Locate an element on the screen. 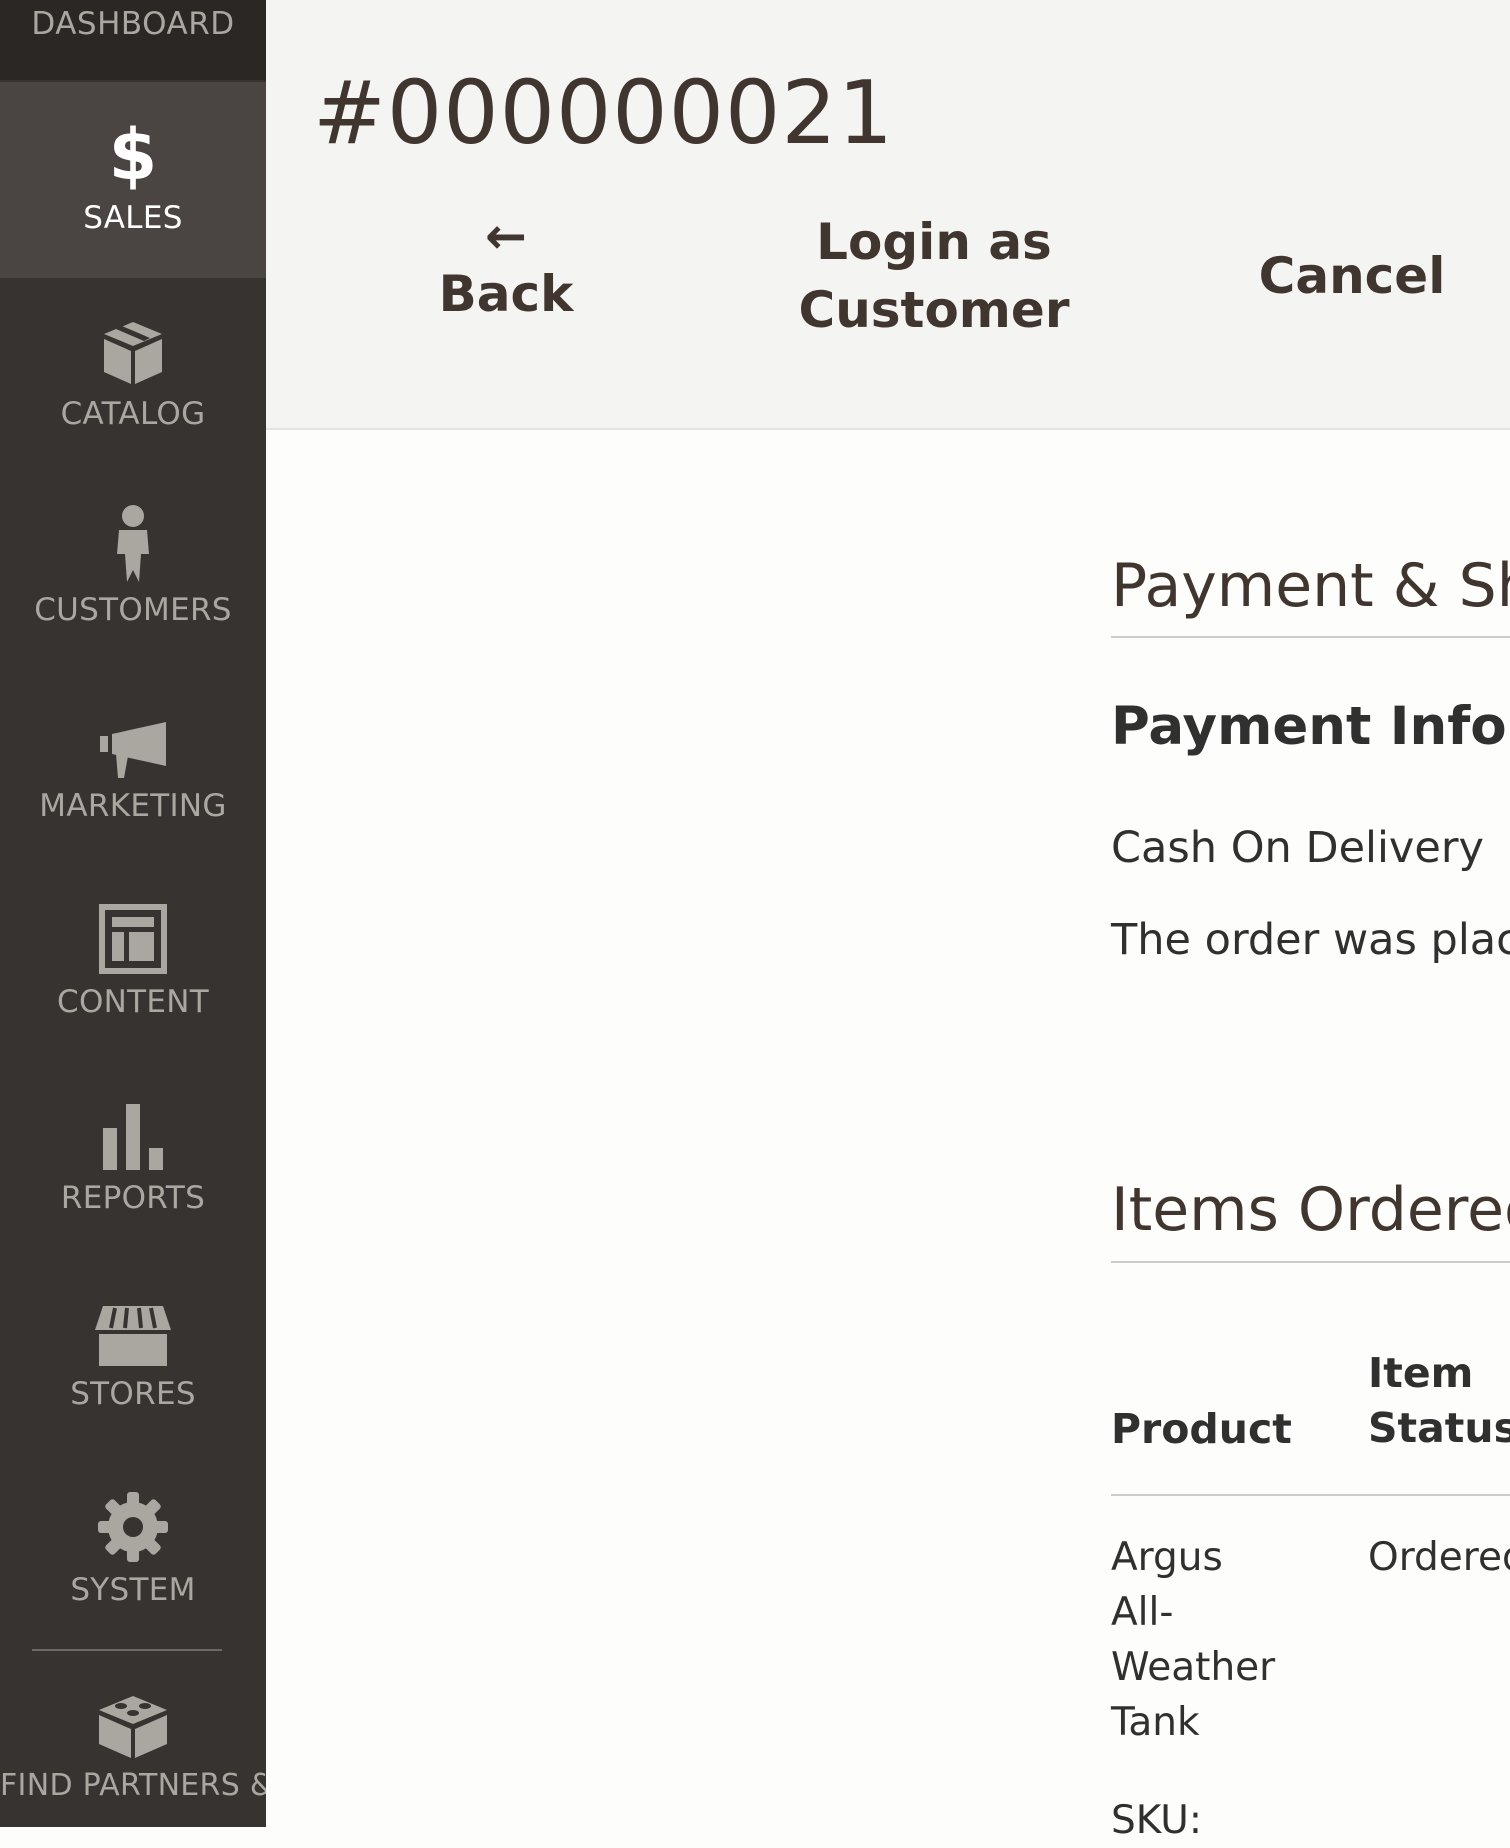 Image resolution: width=1510 pixels, height=1848 pixels. sidebar-item-customers: CUSTOMERS is located at coordinates (133, 572).